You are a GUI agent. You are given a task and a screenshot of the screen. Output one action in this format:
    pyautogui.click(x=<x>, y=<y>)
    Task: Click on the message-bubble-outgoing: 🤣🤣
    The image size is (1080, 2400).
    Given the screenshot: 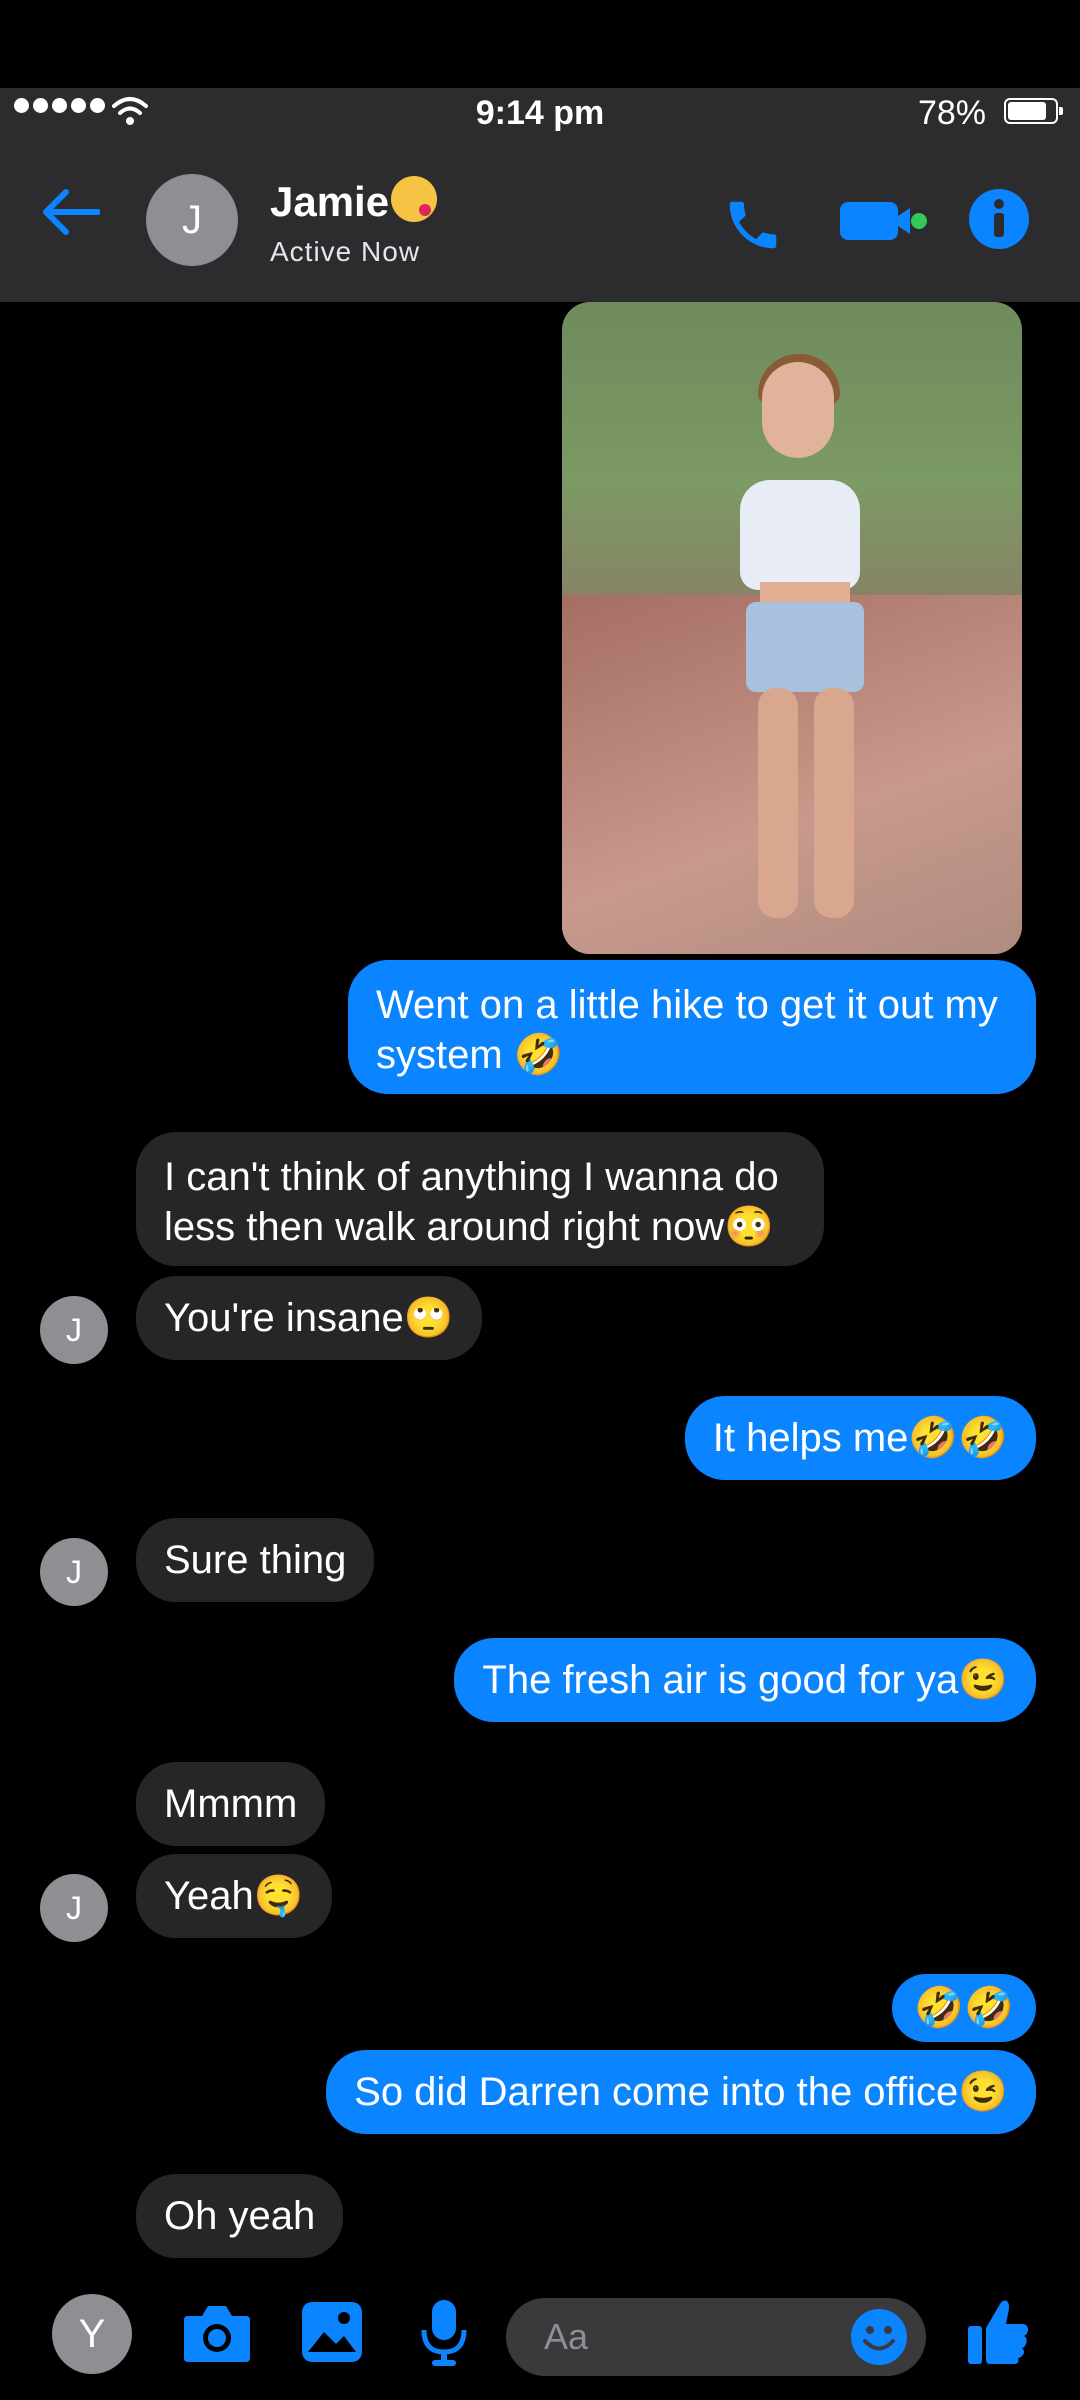 What is the action you would take?
    pyautogui.click(x=964, y=2008)
    